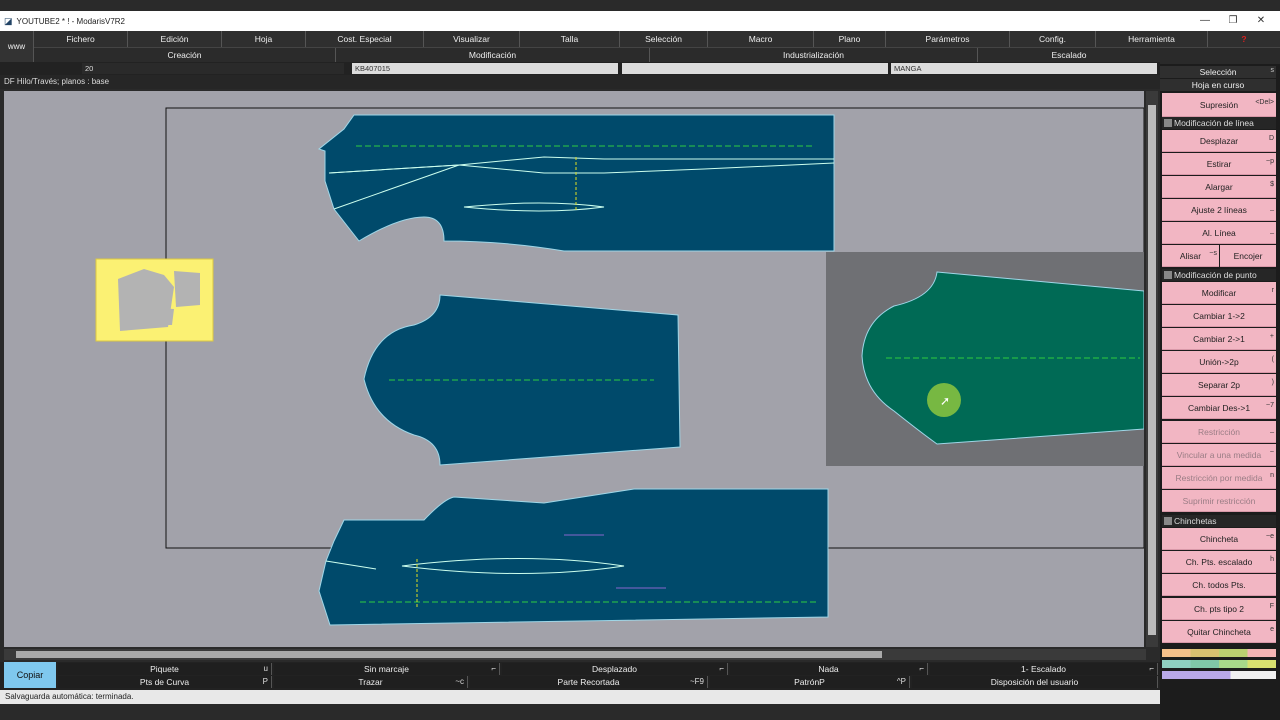  I want to click on ch-pts-escalado-button: Ch. Pts. escalado h, so click(1219, 562).